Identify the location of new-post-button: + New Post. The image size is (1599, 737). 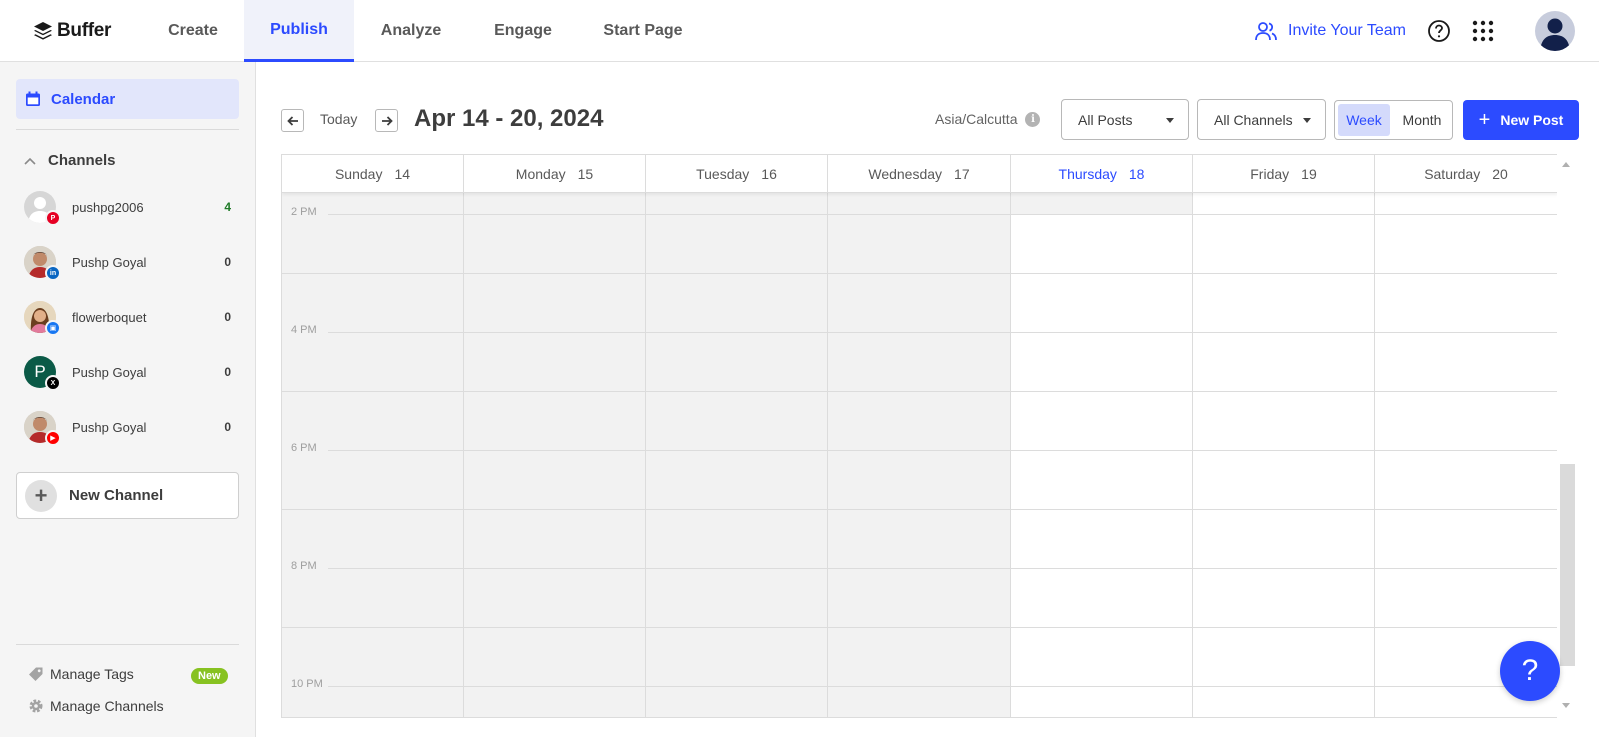
(1521, 120).